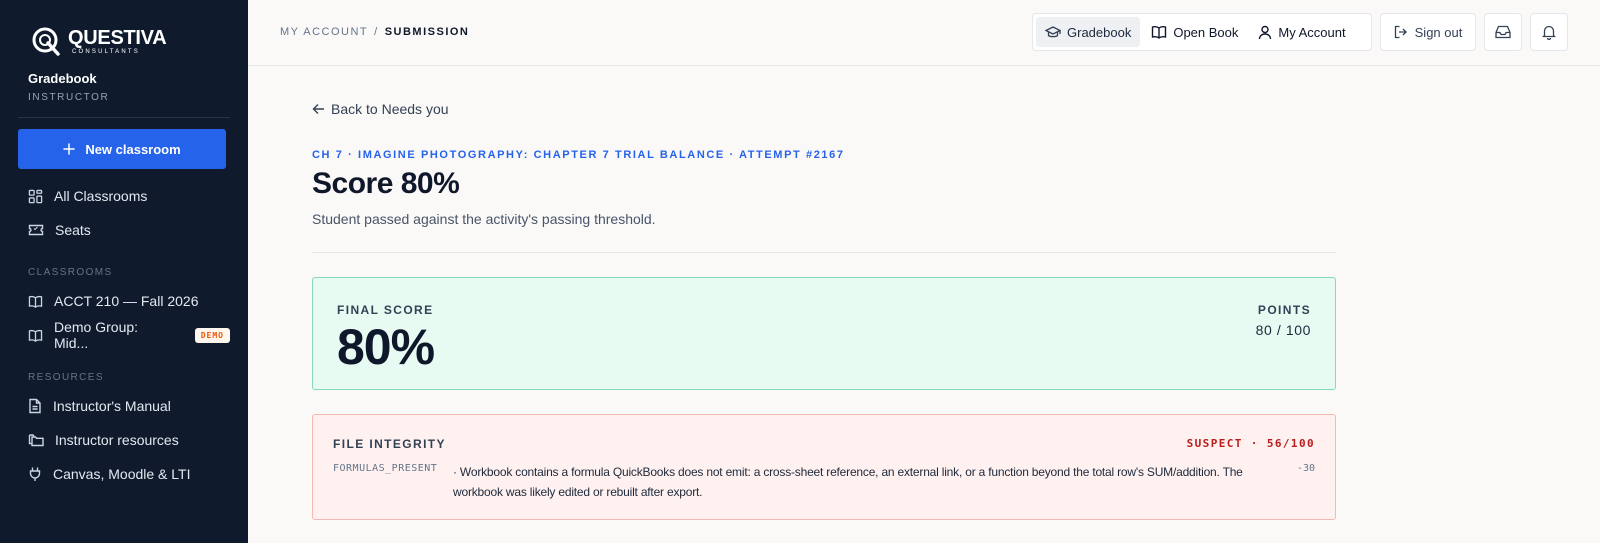 This screenshot has width=1600, height=543. I want to click on points-value: 80 / 100, so click(1283, 330).